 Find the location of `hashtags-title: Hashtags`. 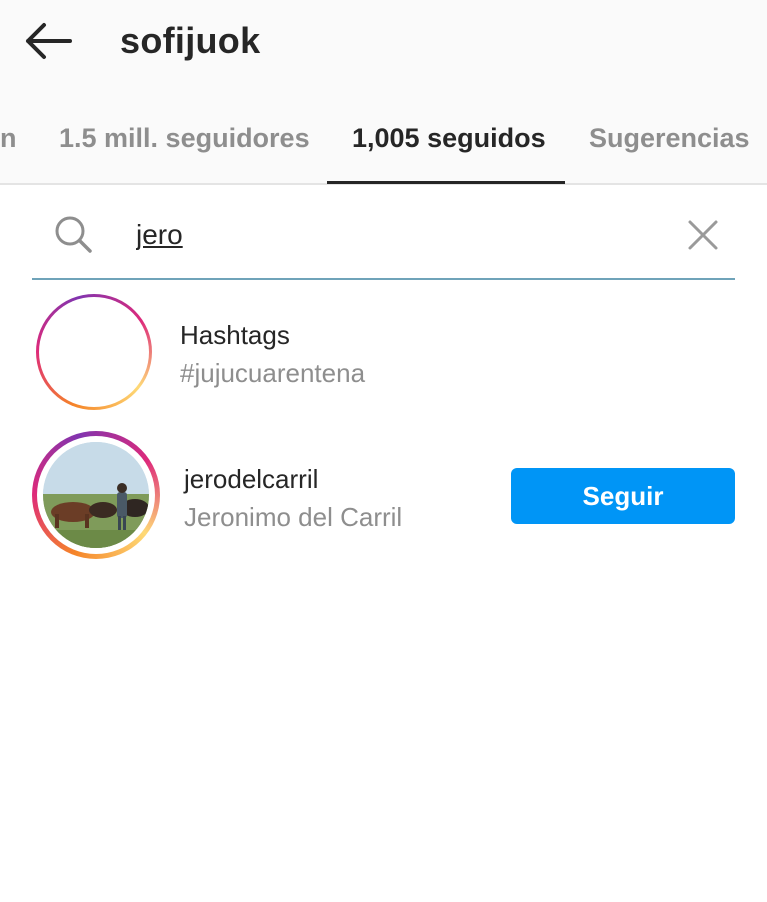

hashtags-title: Hashtags is located at coordinates (235, 335).